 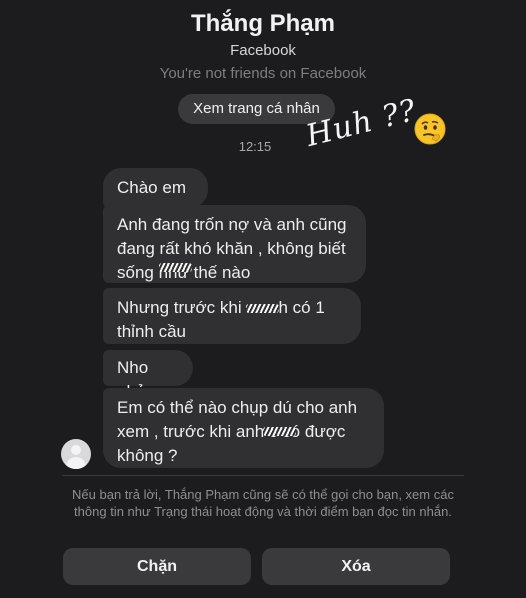 I want to click on message-bubble: Chào em ., so click(x=155, y=194).